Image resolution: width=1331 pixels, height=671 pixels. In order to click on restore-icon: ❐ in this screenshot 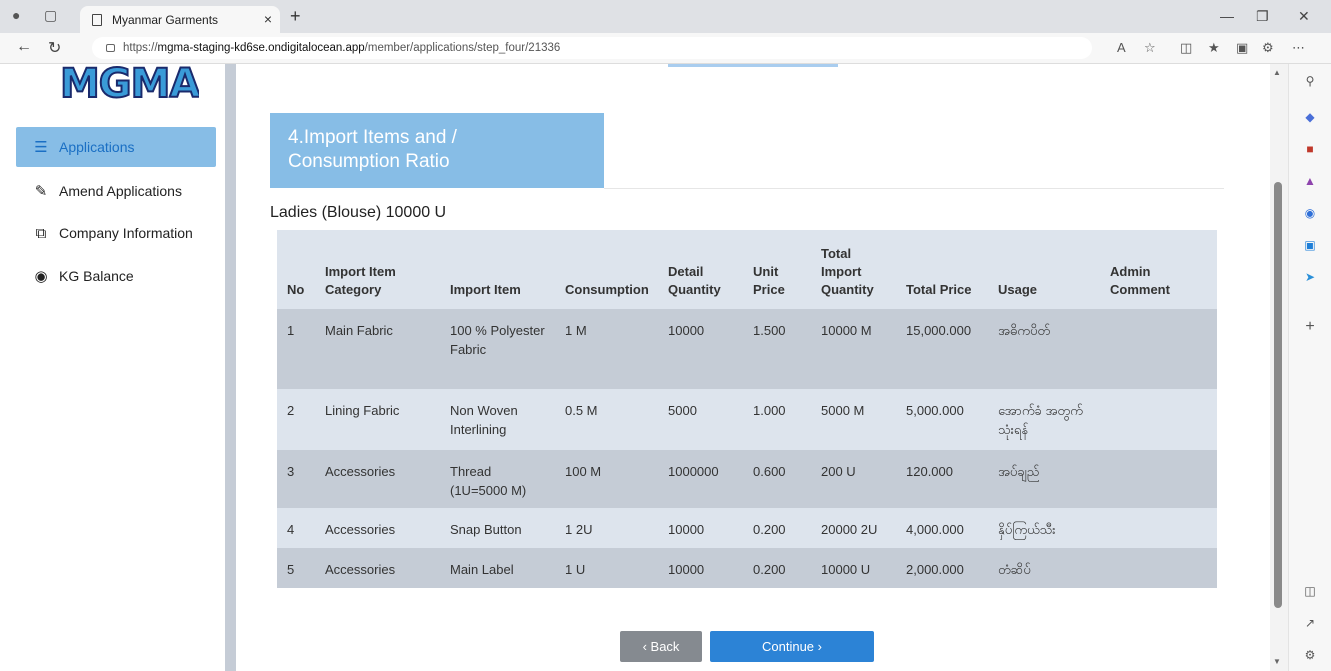, I will do `click(1262, 16)`.